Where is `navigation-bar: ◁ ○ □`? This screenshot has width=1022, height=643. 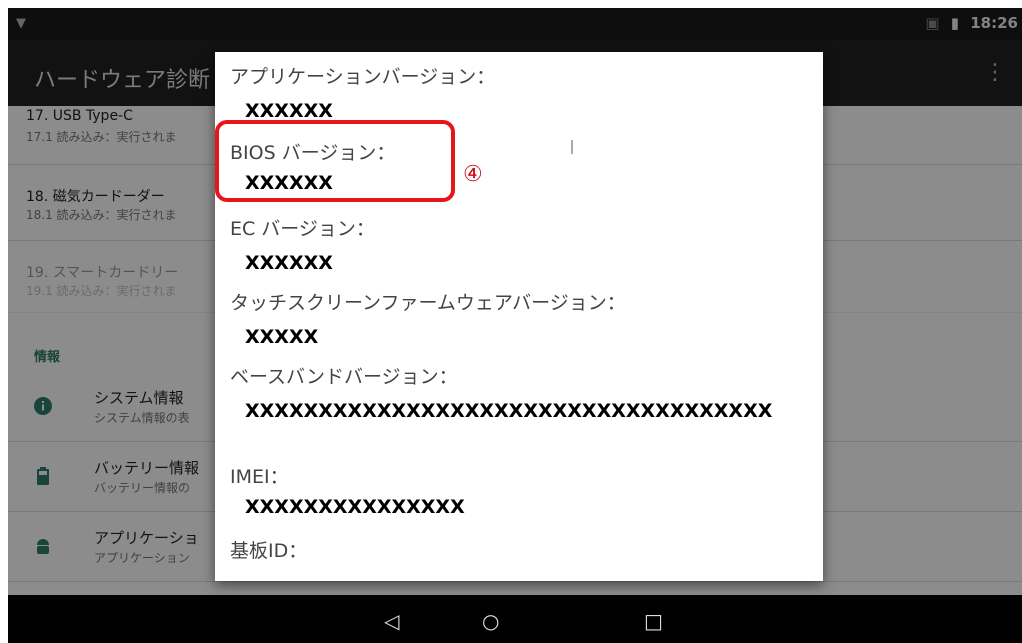 navigation-bar: ◁ ○ □ is located at coordinates (515, 619).